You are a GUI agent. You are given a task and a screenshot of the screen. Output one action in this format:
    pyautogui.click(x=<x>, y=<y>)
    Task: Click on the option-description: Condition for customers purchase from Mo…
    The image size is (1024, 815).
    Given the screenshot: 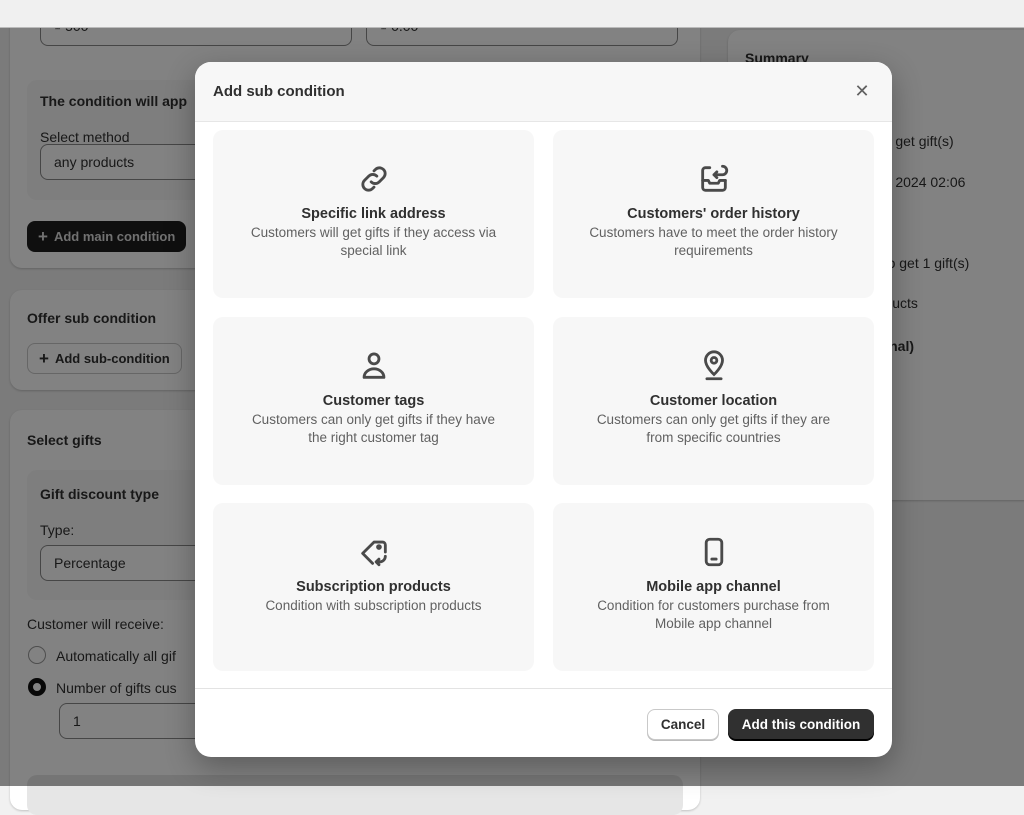 What is the action you would take?
    pyautogui.click(x=713, y=614)
    